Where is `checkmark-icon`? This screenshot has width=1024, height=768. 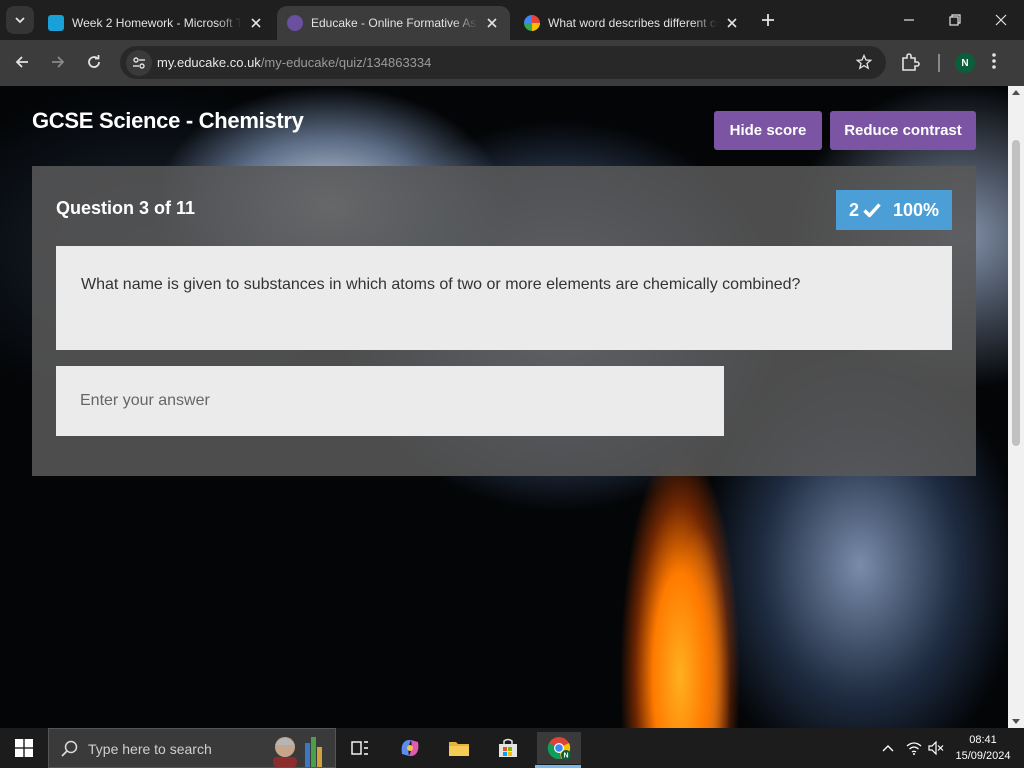 checkmark-icon is located at coordinates (872, 210).